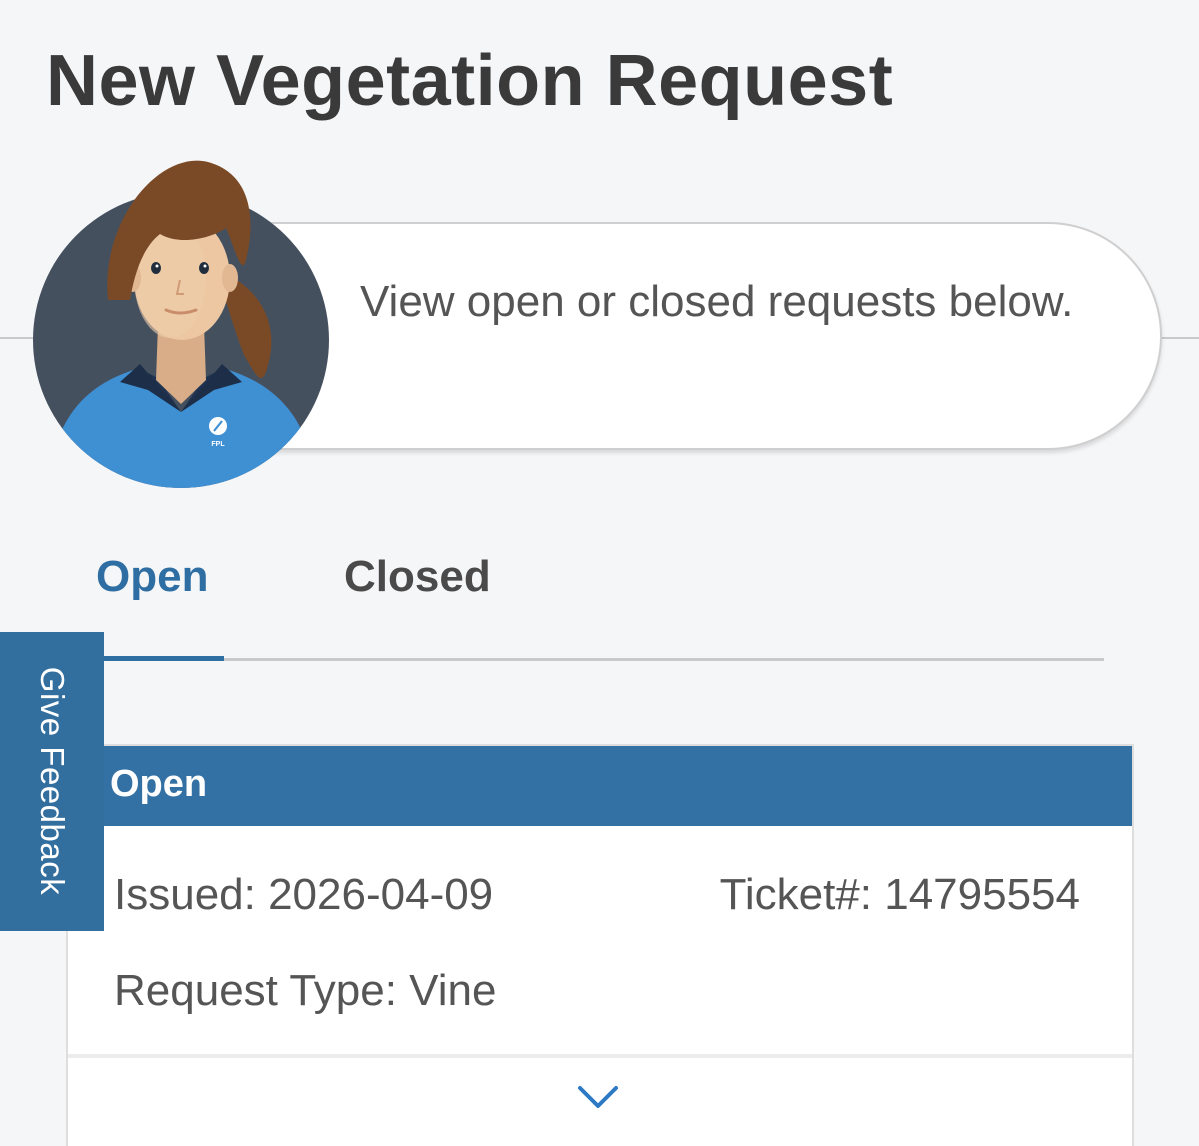 This screenshot has height=1146, width=1199. Describe the element at coordinates (218, 444) in the screenshot. I see `svg-text: FPL` at that location.